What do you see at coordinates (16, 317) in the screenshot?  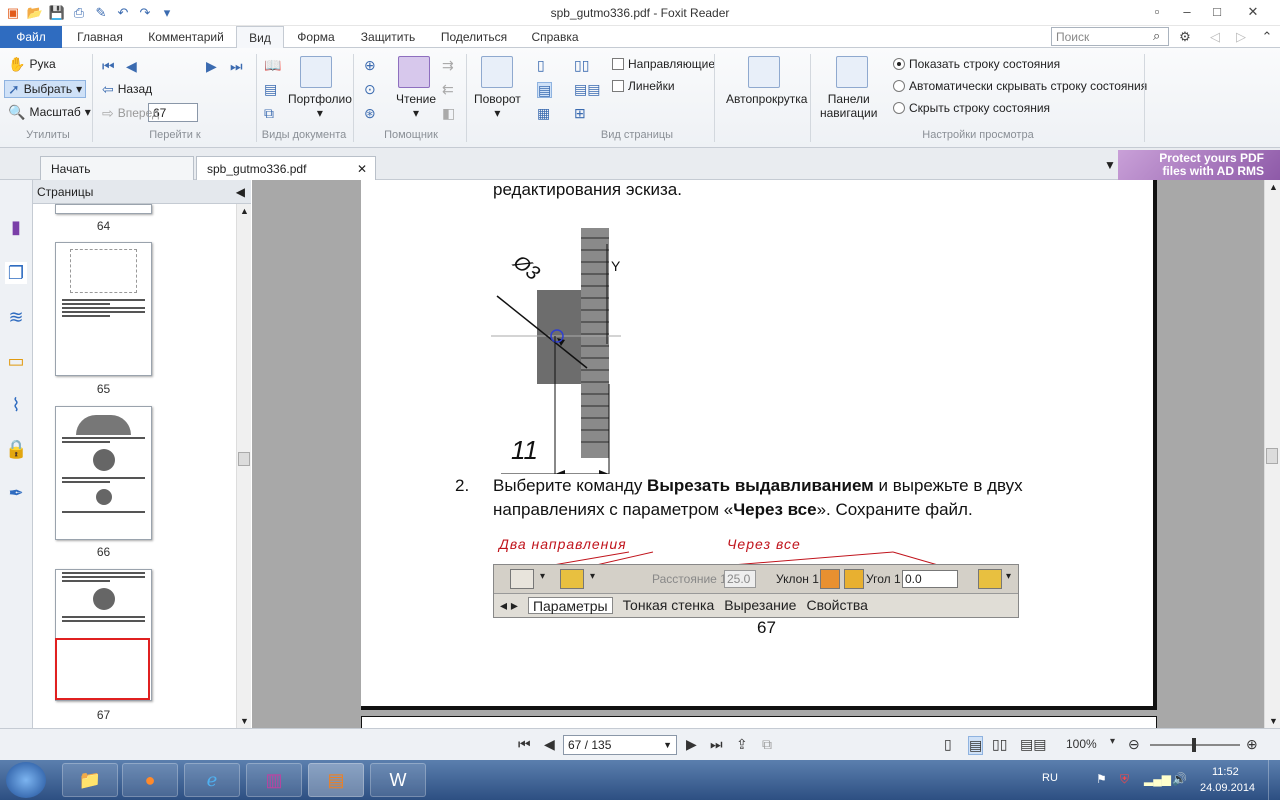 I see `layers-icon: ≋` at bounding box center [16, 317].